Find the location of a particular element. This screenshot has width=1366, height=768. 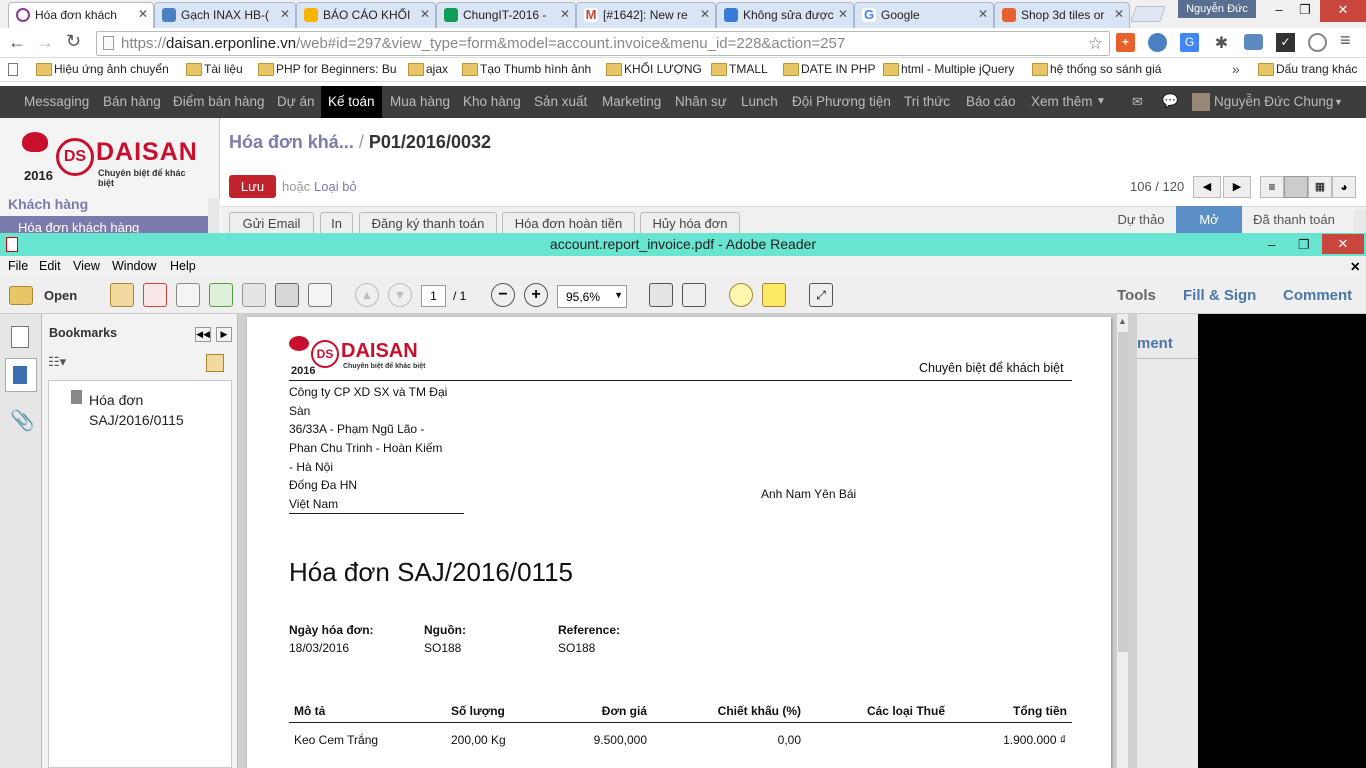

pane-options-icon: ▶ is located at coordinates (224, 334).